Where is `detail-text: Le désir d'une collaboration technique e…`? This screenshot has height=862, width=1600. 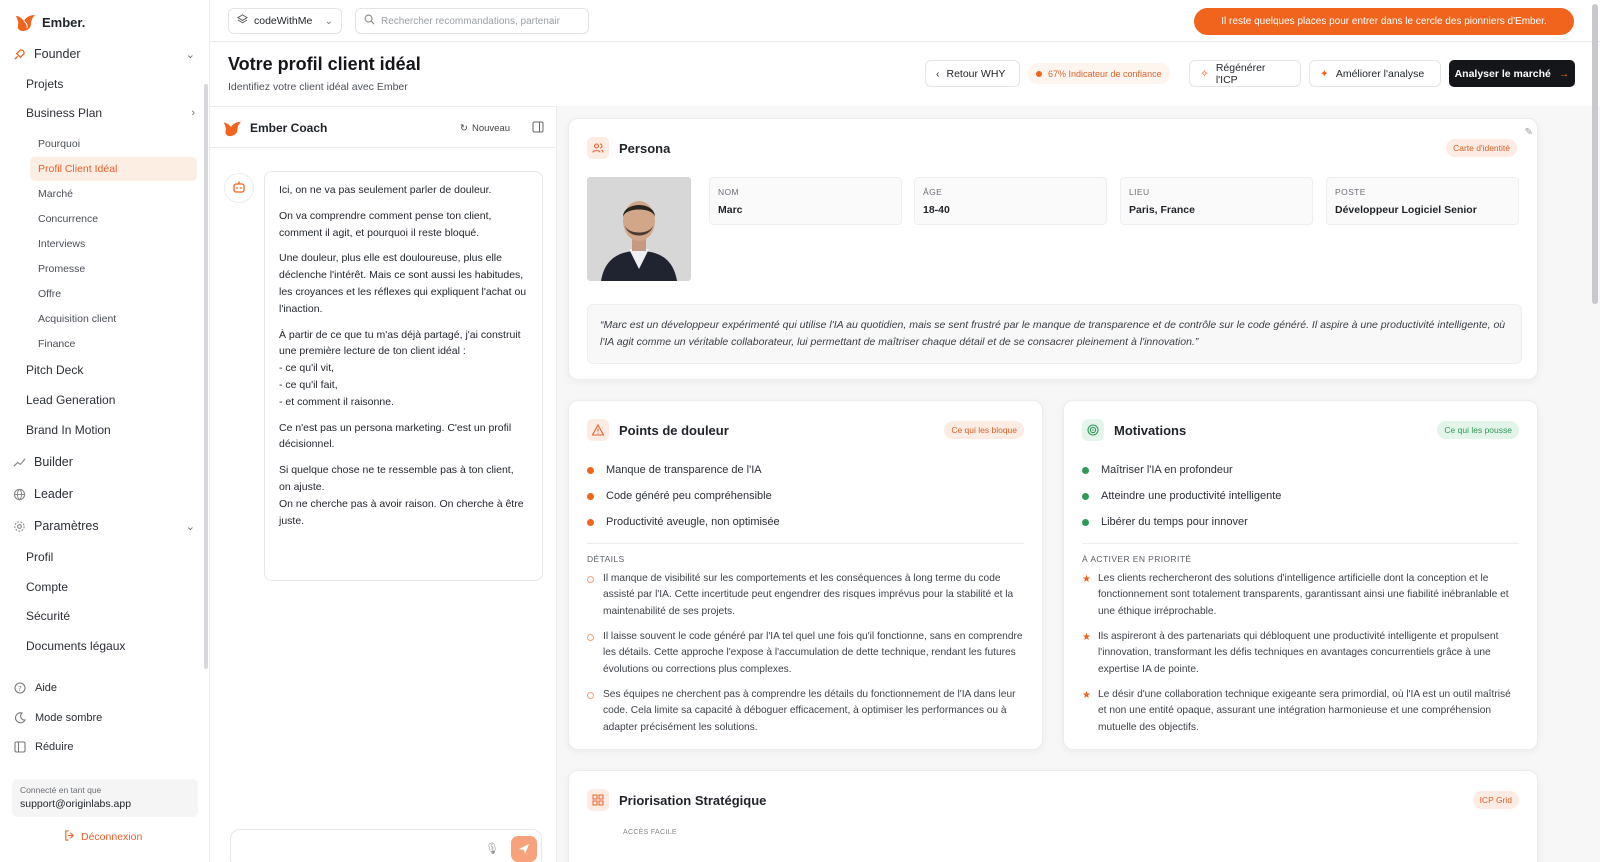
detail-text: Le désir d'une collaboration technique e… is located at coordinates (1304, 710).